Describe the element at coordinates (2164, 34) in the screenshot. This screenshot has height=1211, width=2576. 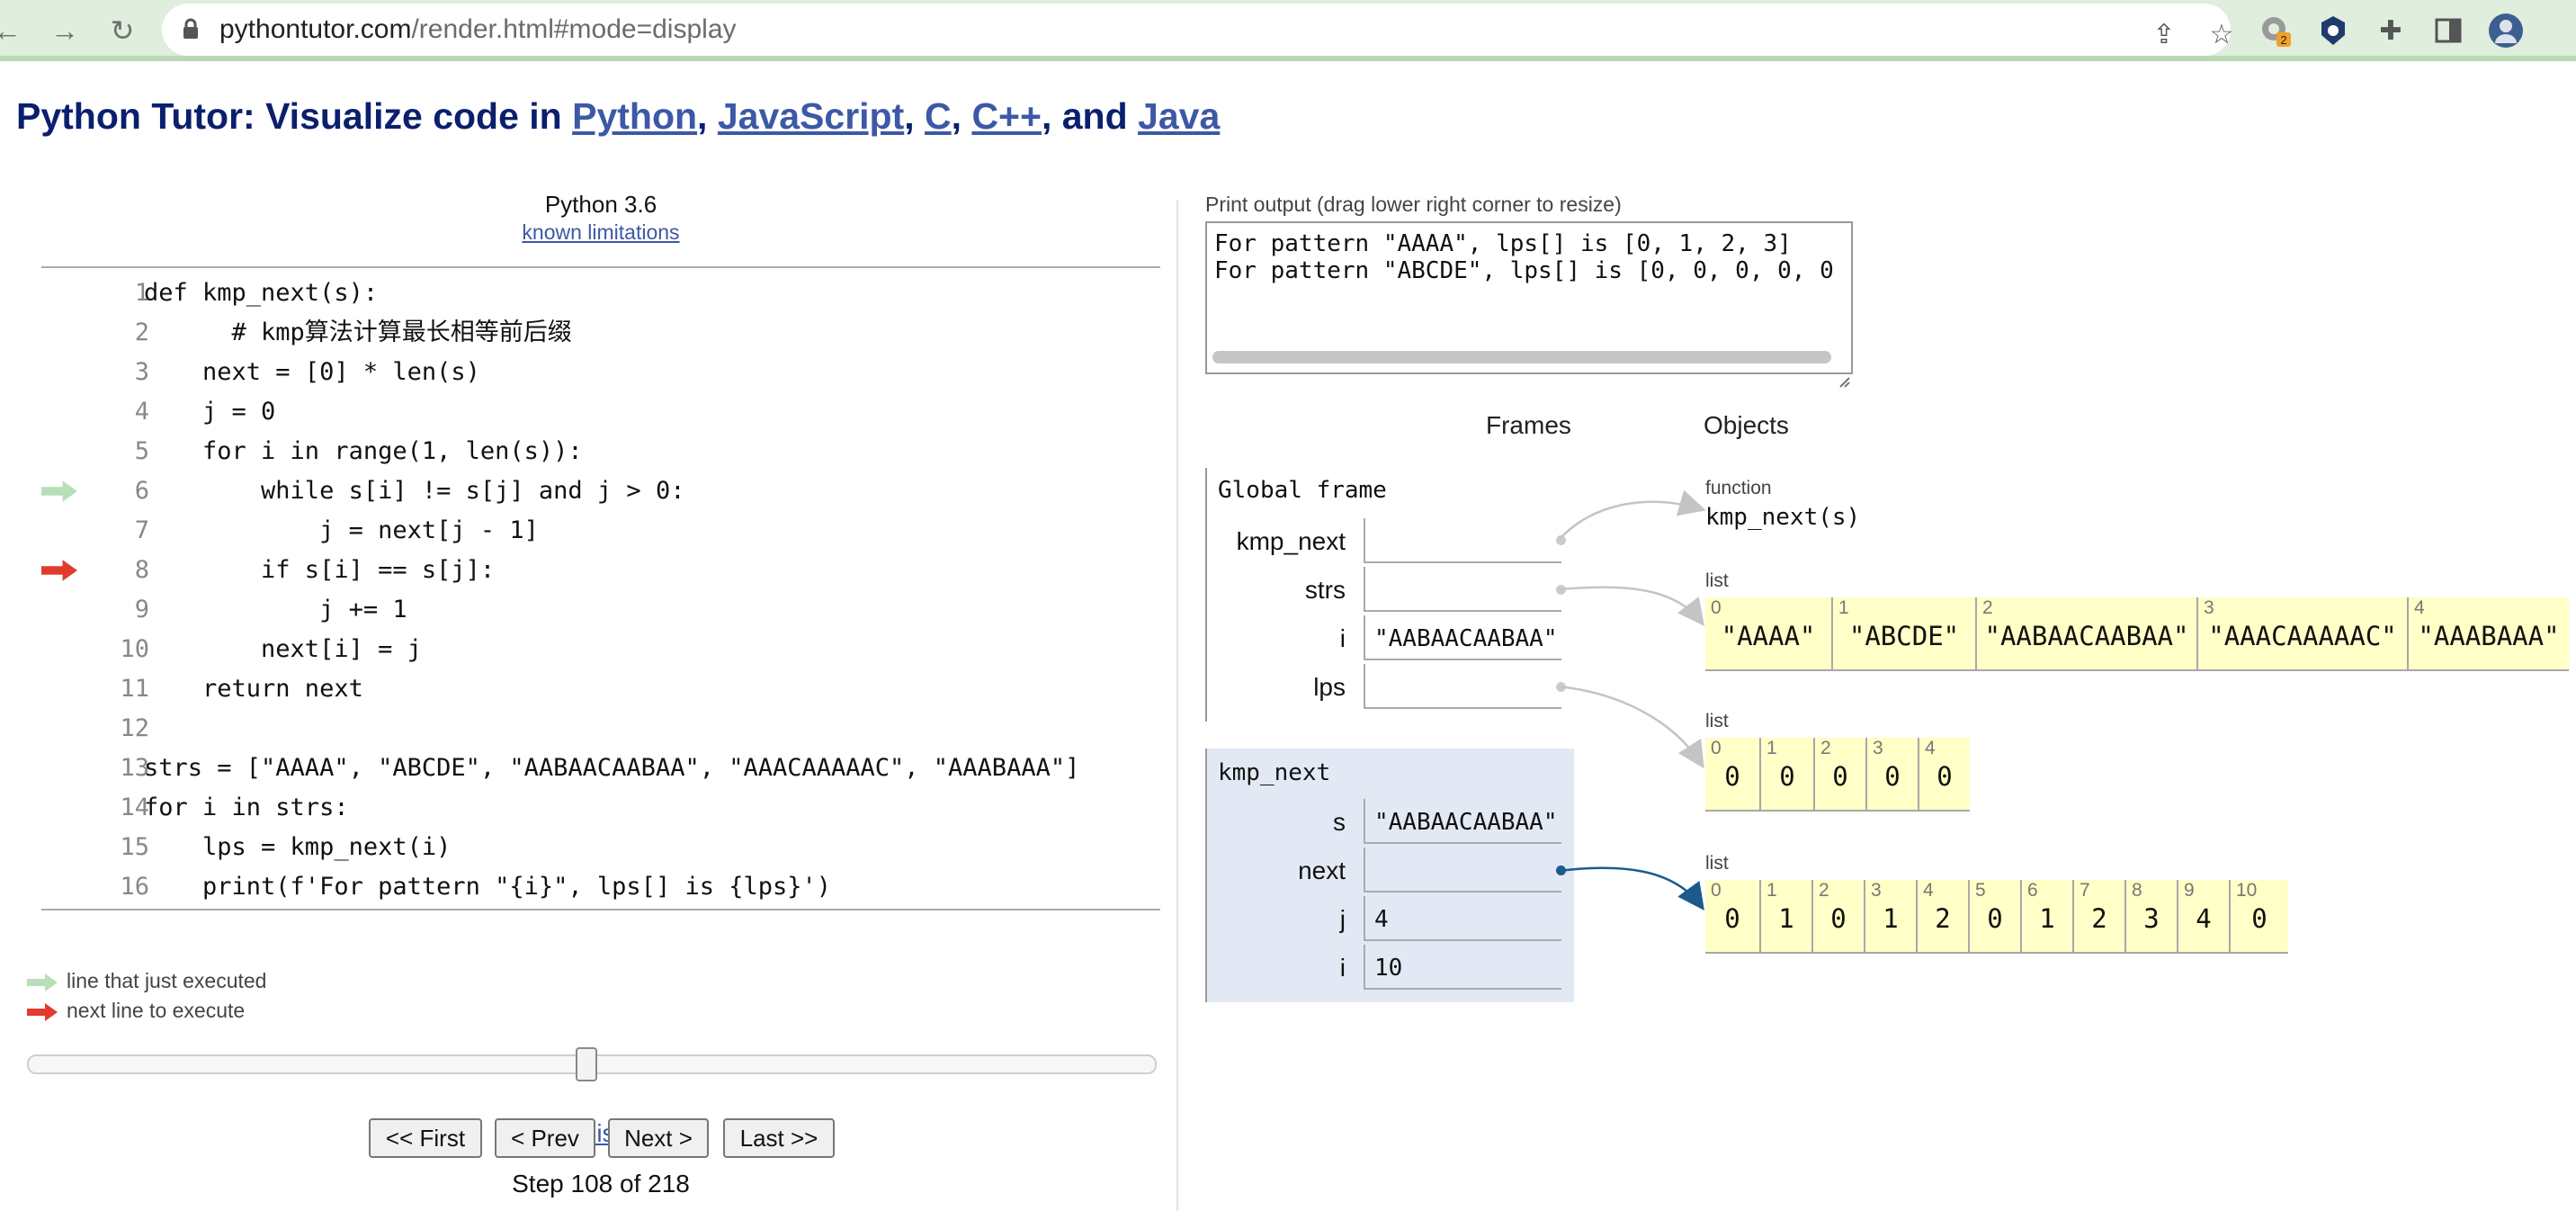
I see `share-icon: ⇪` at that location.